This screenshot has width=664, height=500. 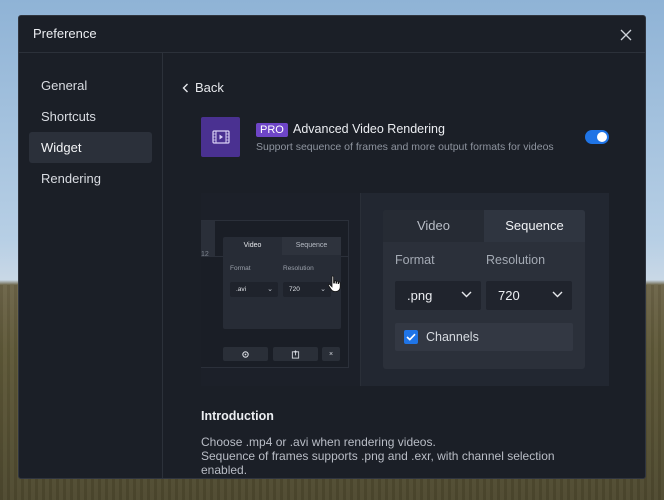 I want to click on mini-close-glyph: ×, so click(x=331, y=354).